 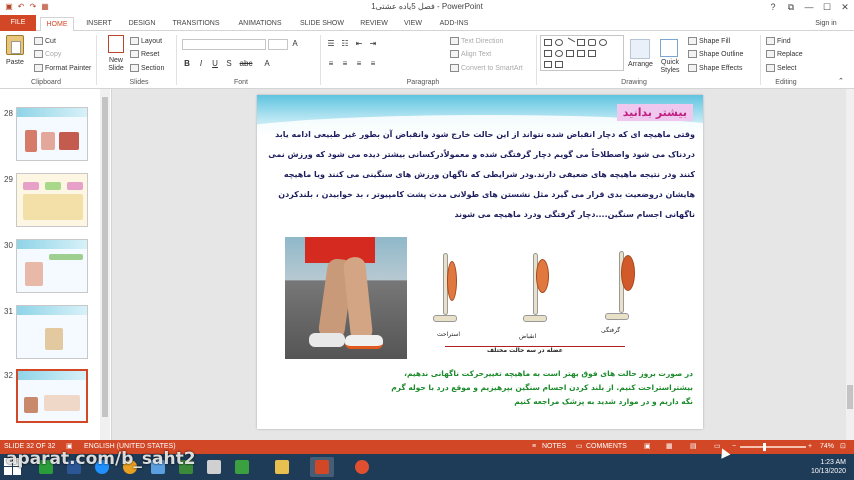 What do you see at coordinates (476, 41) in the screenshot?
I see `text-direction-button: Text Direction` at bounding box center [476, 41].